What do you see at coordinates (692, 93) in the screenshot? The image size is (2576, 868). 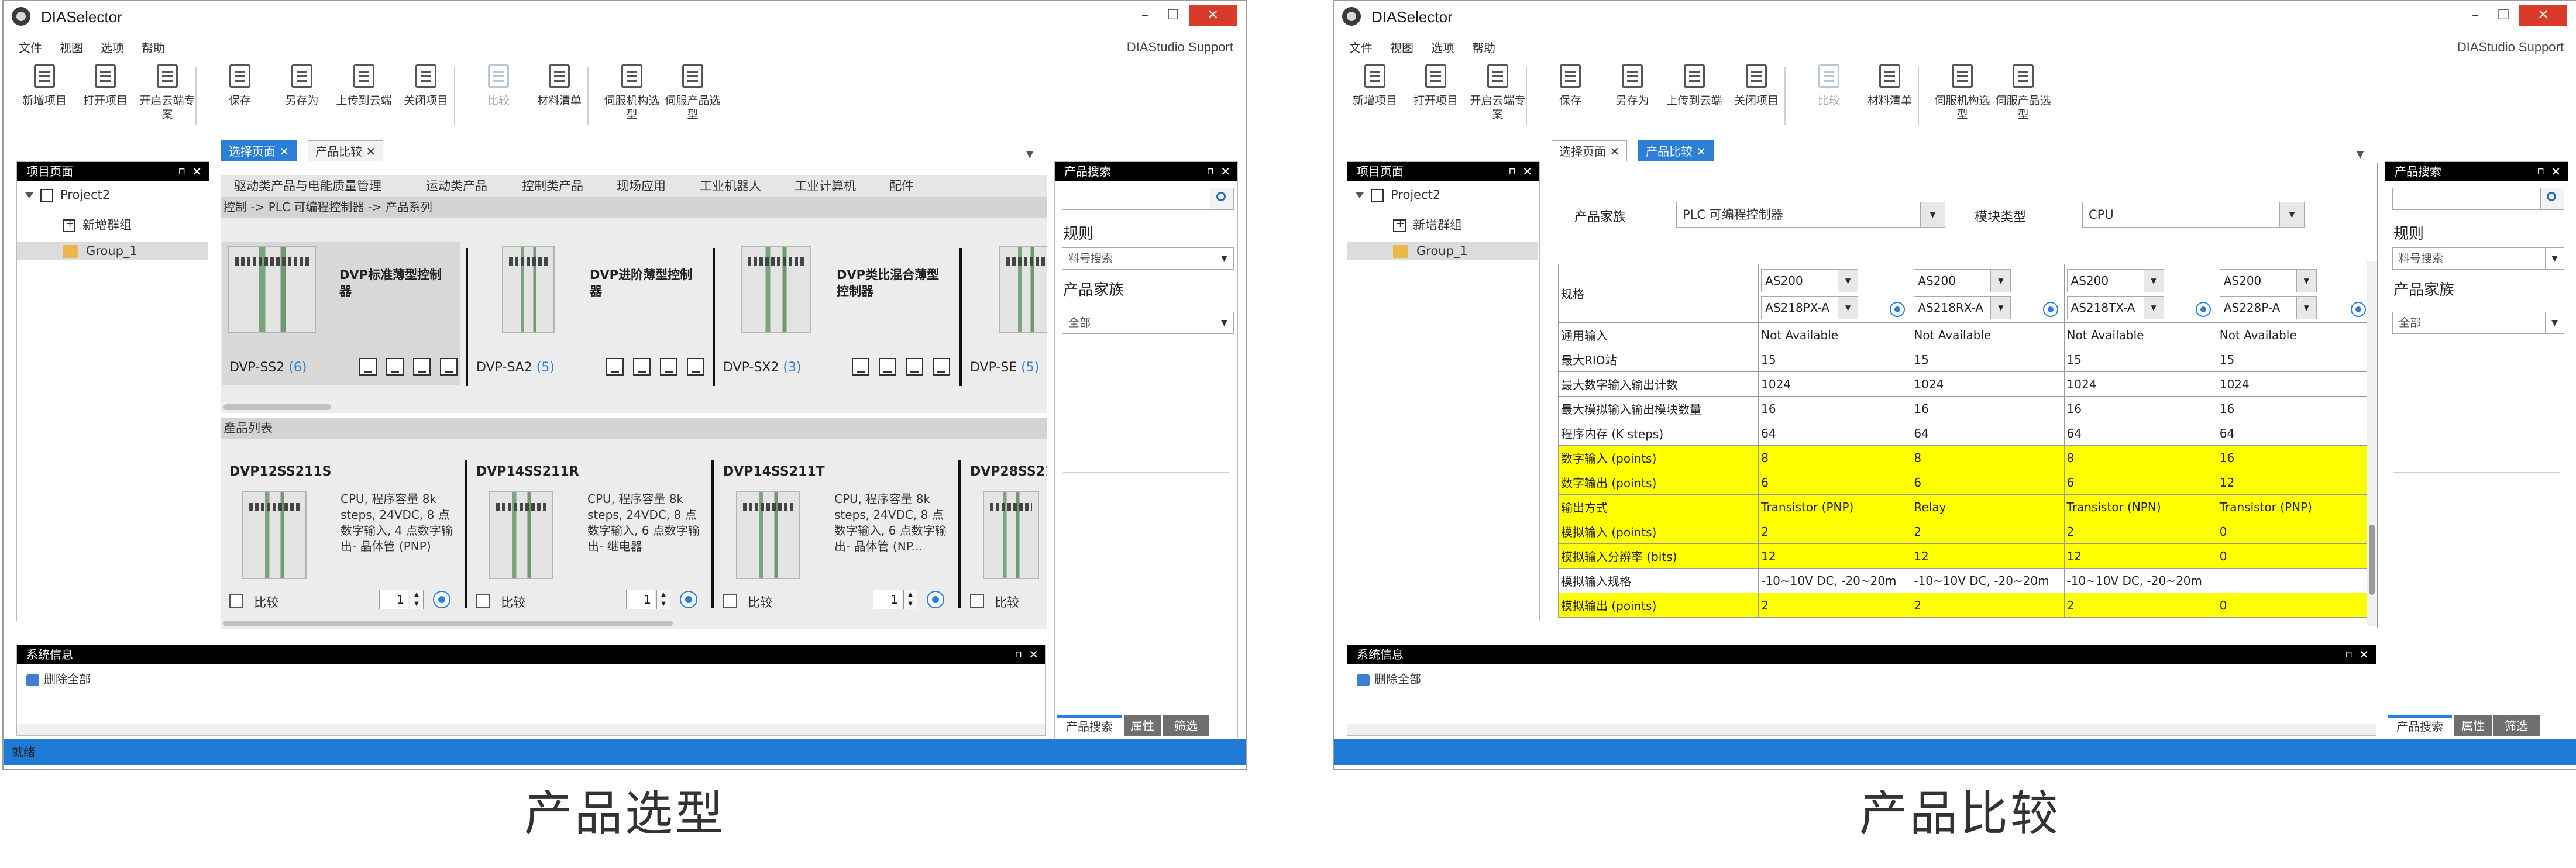 I see `servo-product-button: 伺服产品选型` at bounding box center [692, 93].